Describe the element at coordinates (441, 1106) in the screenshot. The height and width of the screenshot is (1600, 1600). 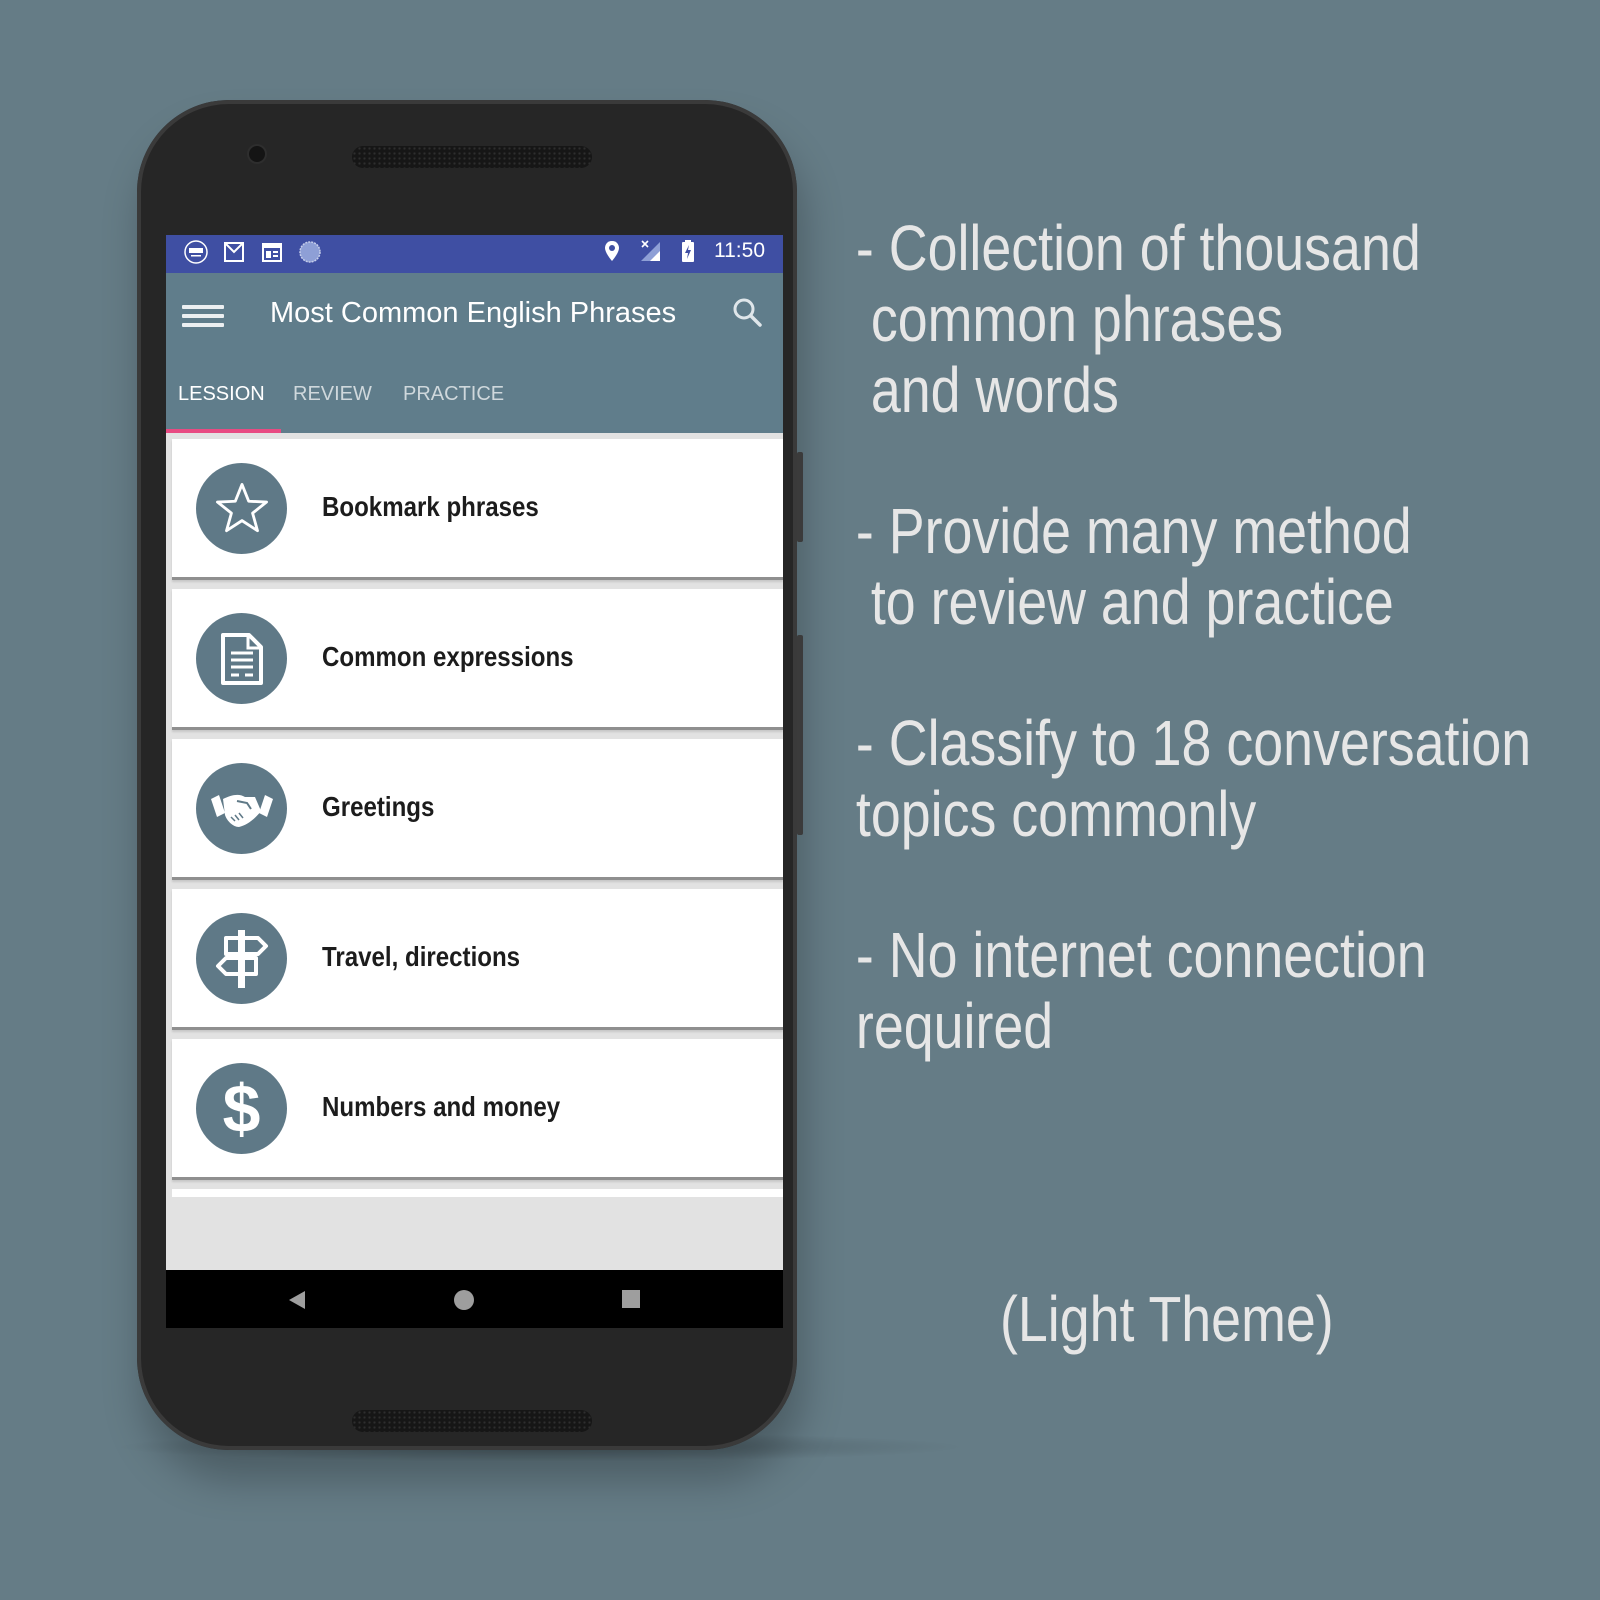
I see `lesson-label: Numbers and money` at that location.